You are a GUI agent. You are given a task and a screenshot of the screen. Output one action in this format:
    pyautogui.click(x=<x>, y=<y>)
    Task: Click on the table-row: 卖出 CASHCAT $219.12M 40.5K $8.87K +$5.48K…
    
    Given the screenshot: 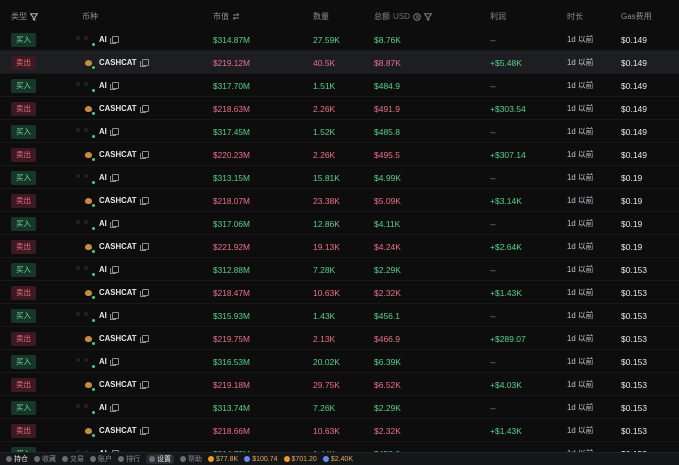 What is the action you would take?
    pyautogui.click(x=339, y=62)
    